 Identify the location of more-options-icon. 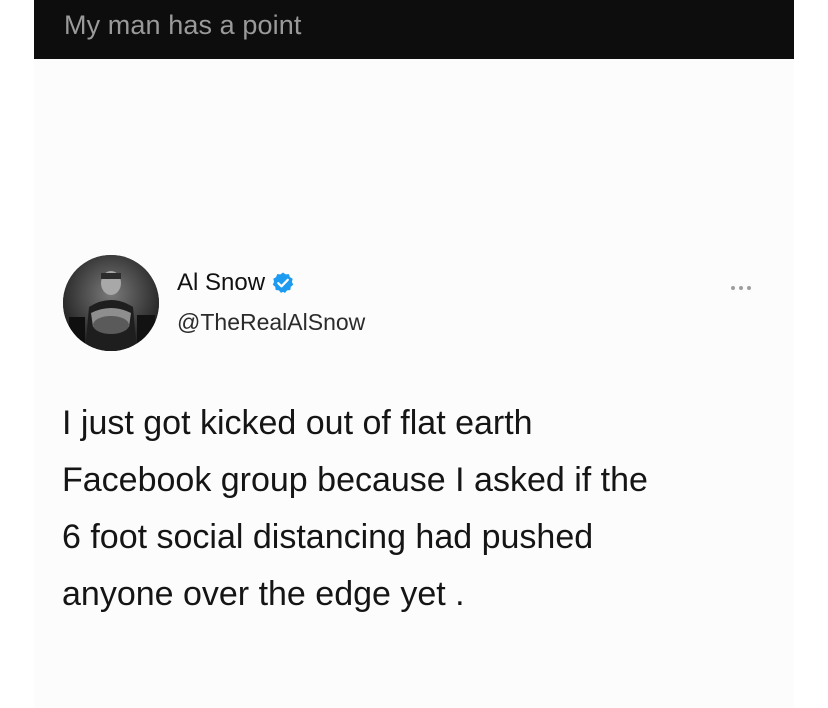
(745, 288).